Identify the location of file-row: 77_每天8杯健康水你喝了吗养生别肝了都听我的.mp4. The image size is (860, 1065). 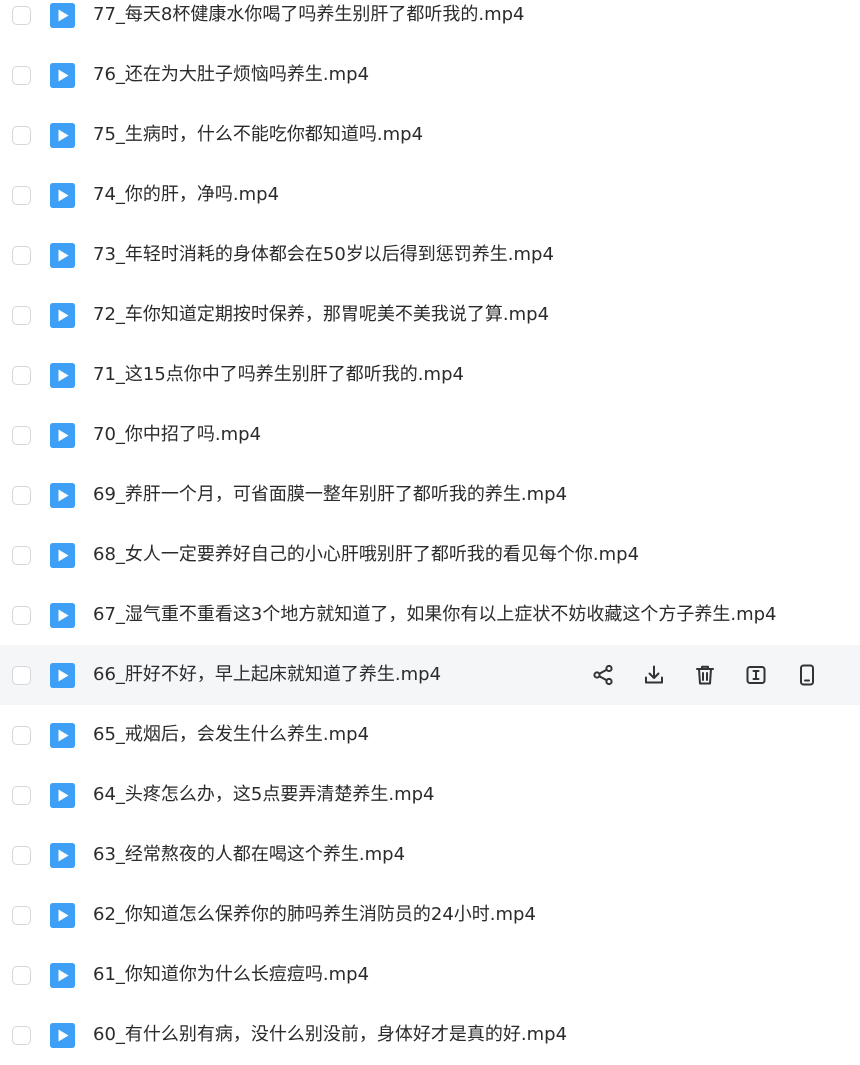
(430, 22).